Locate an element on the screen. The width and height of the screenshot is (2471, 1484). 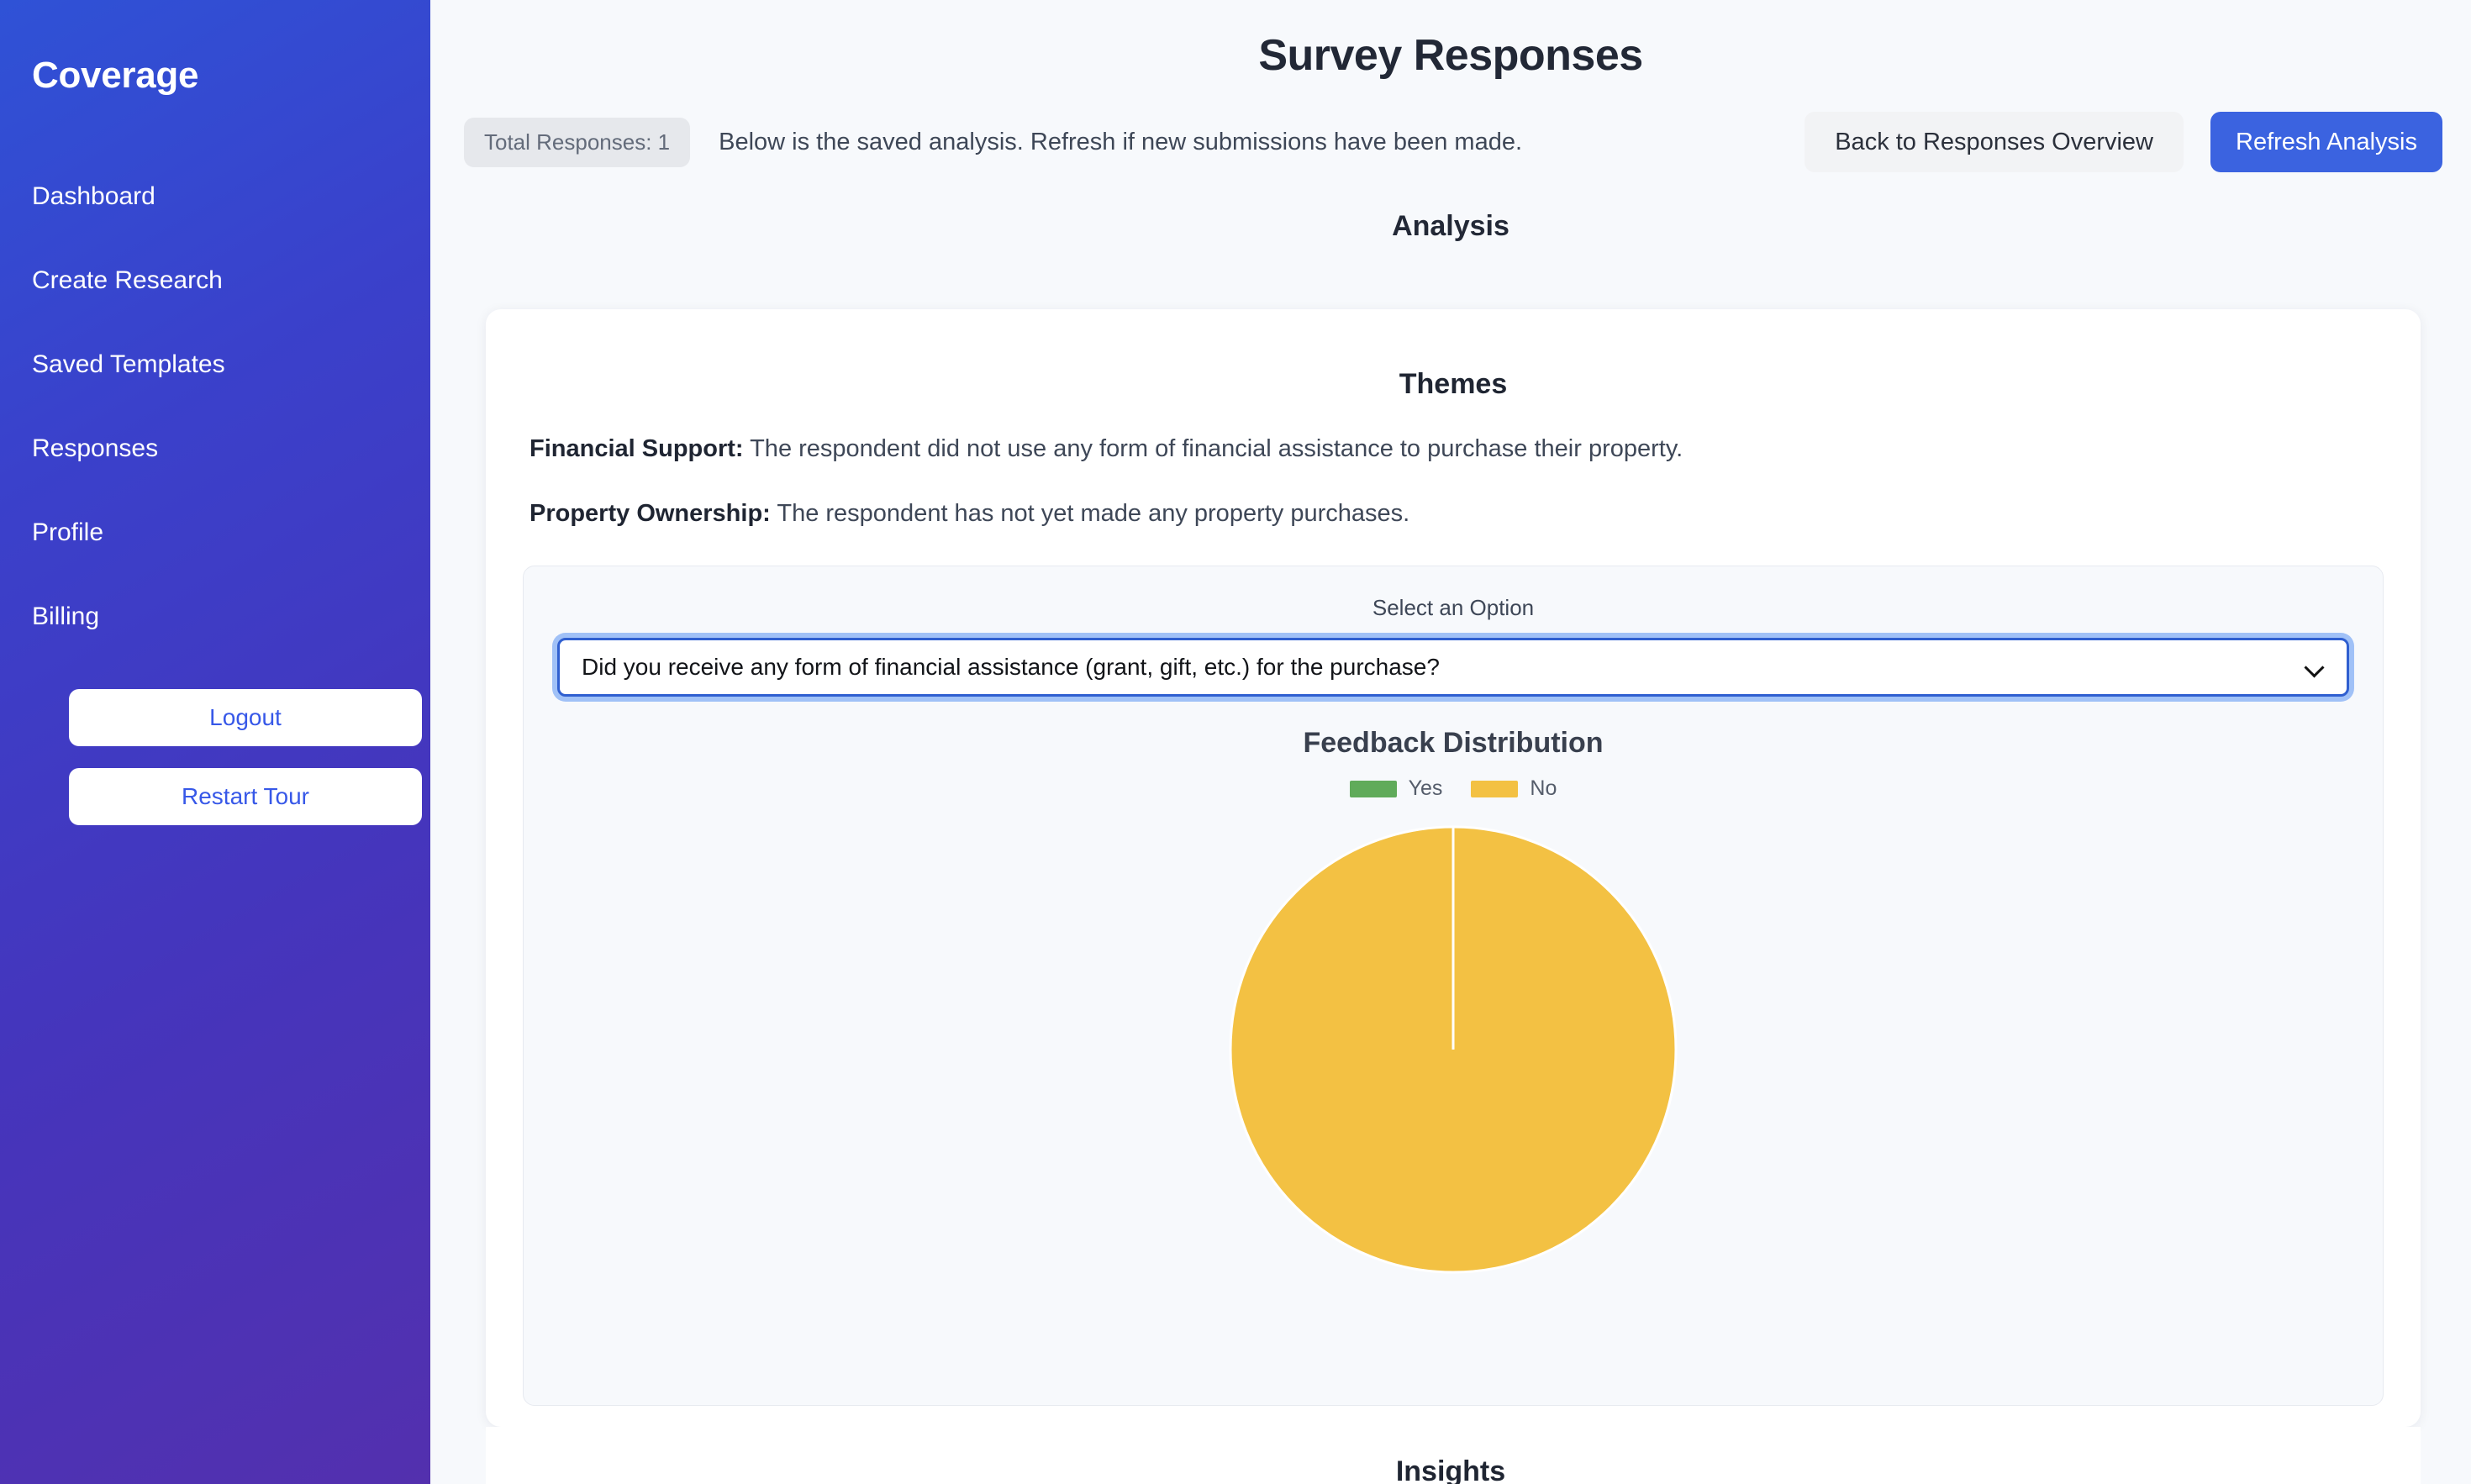
logout-button: Logout is located at coordinates (245, 718).